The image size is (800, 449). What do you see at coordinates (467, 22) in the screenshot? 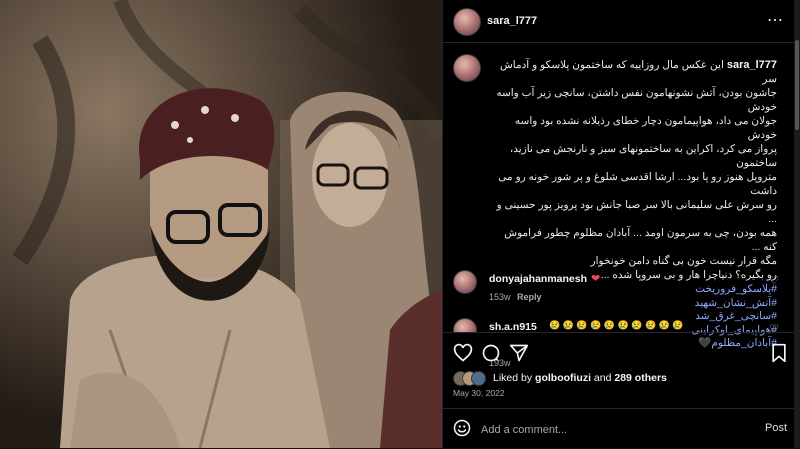
I see `author-avatar` at bounding box center [467, 22].